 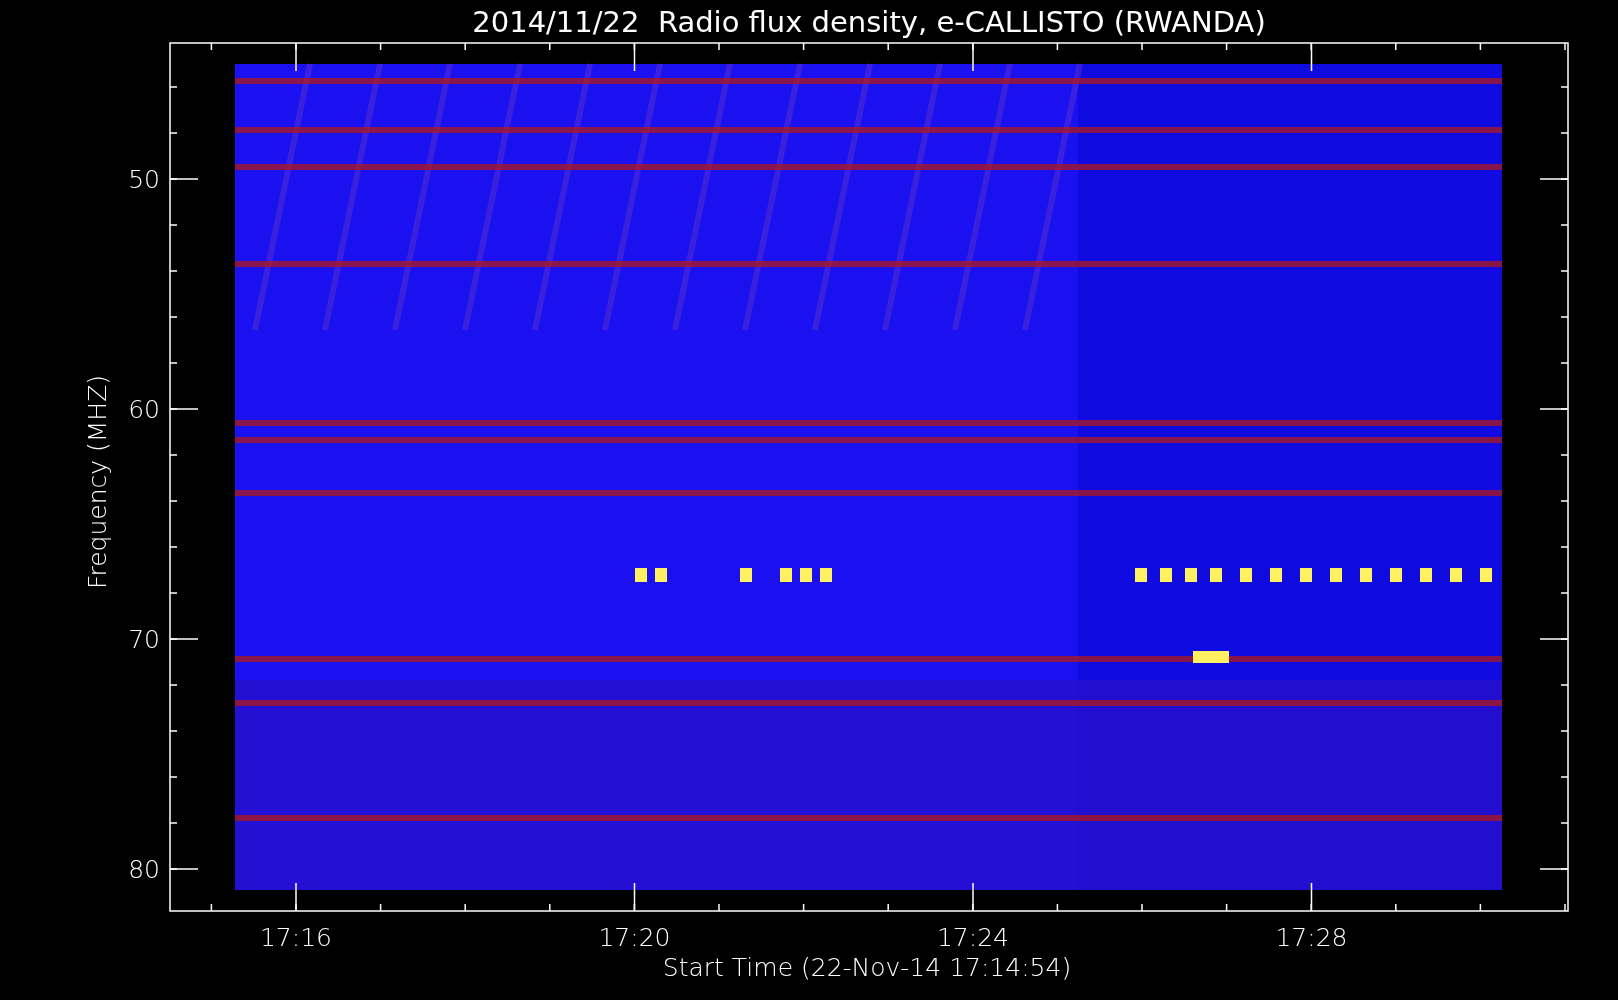 What do you see at coordinates (296, 937) in the screenshot?
I see `x-tick-label: 17:16` at bounding box center [296, 937].